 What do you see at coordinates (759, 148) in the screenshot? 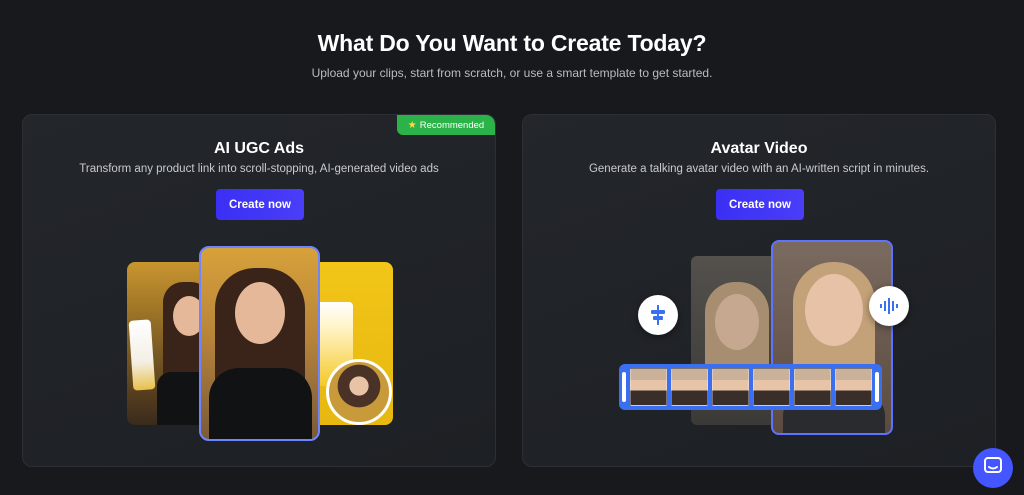
I see `card-title: Avatar Video` at bounding box center [759, 148].